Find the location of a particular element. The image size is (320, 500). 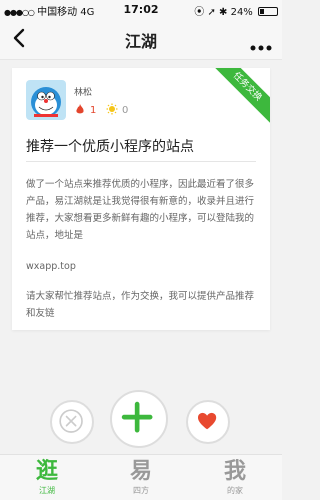

tab-label: 四方 is located at coordinates (141, 490).